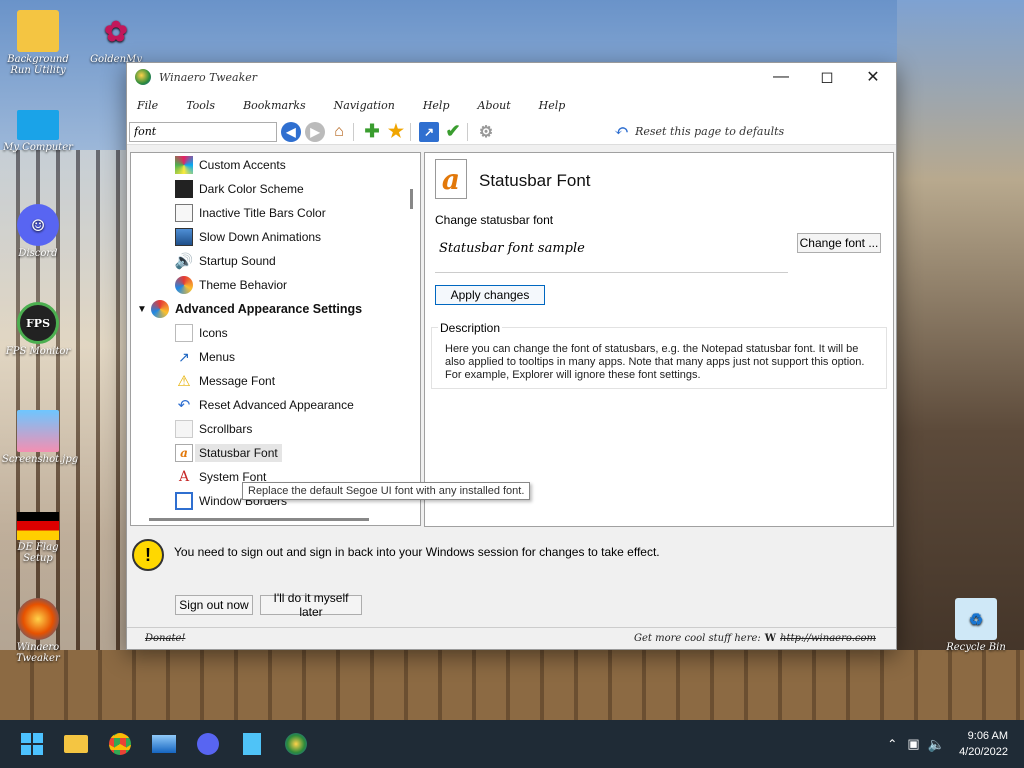 This screenshot has height=768, width=1024. Describe the element at coordinates (252, 744) in the screenshot. I see `notepad-icon` at that location.